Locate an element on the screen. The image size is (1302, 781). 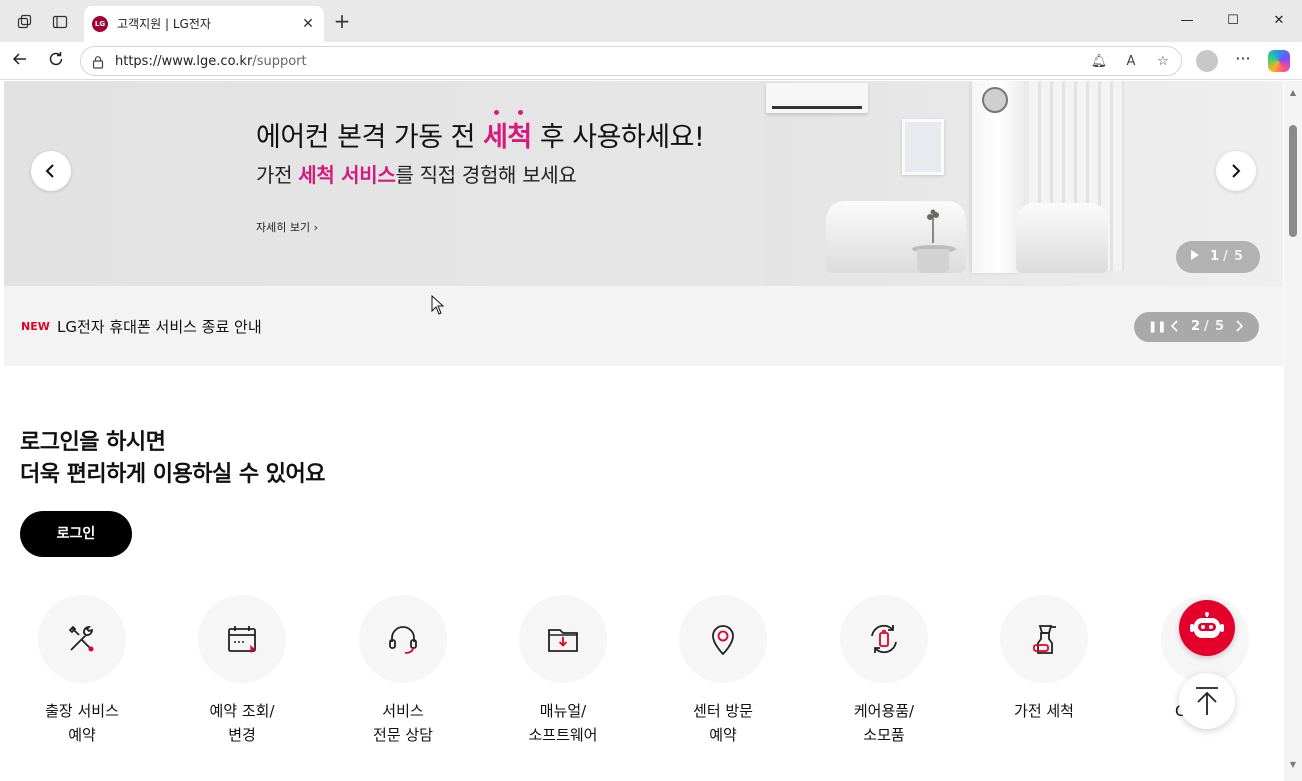
carousel-next-button is located at coordinates (1236, 171).